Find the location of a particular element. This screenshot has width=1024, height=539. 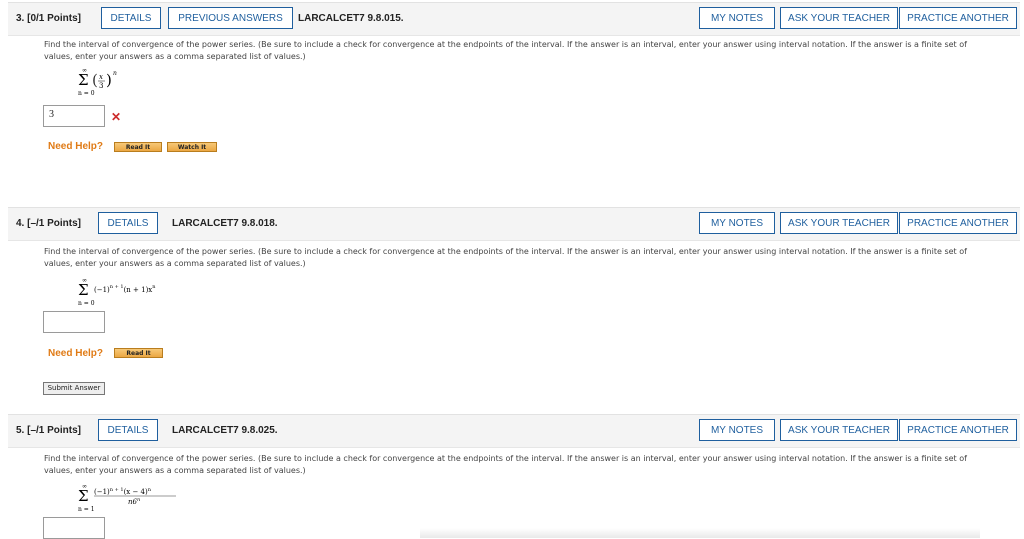

paren-right: ) is located at coordinates (109, 80).